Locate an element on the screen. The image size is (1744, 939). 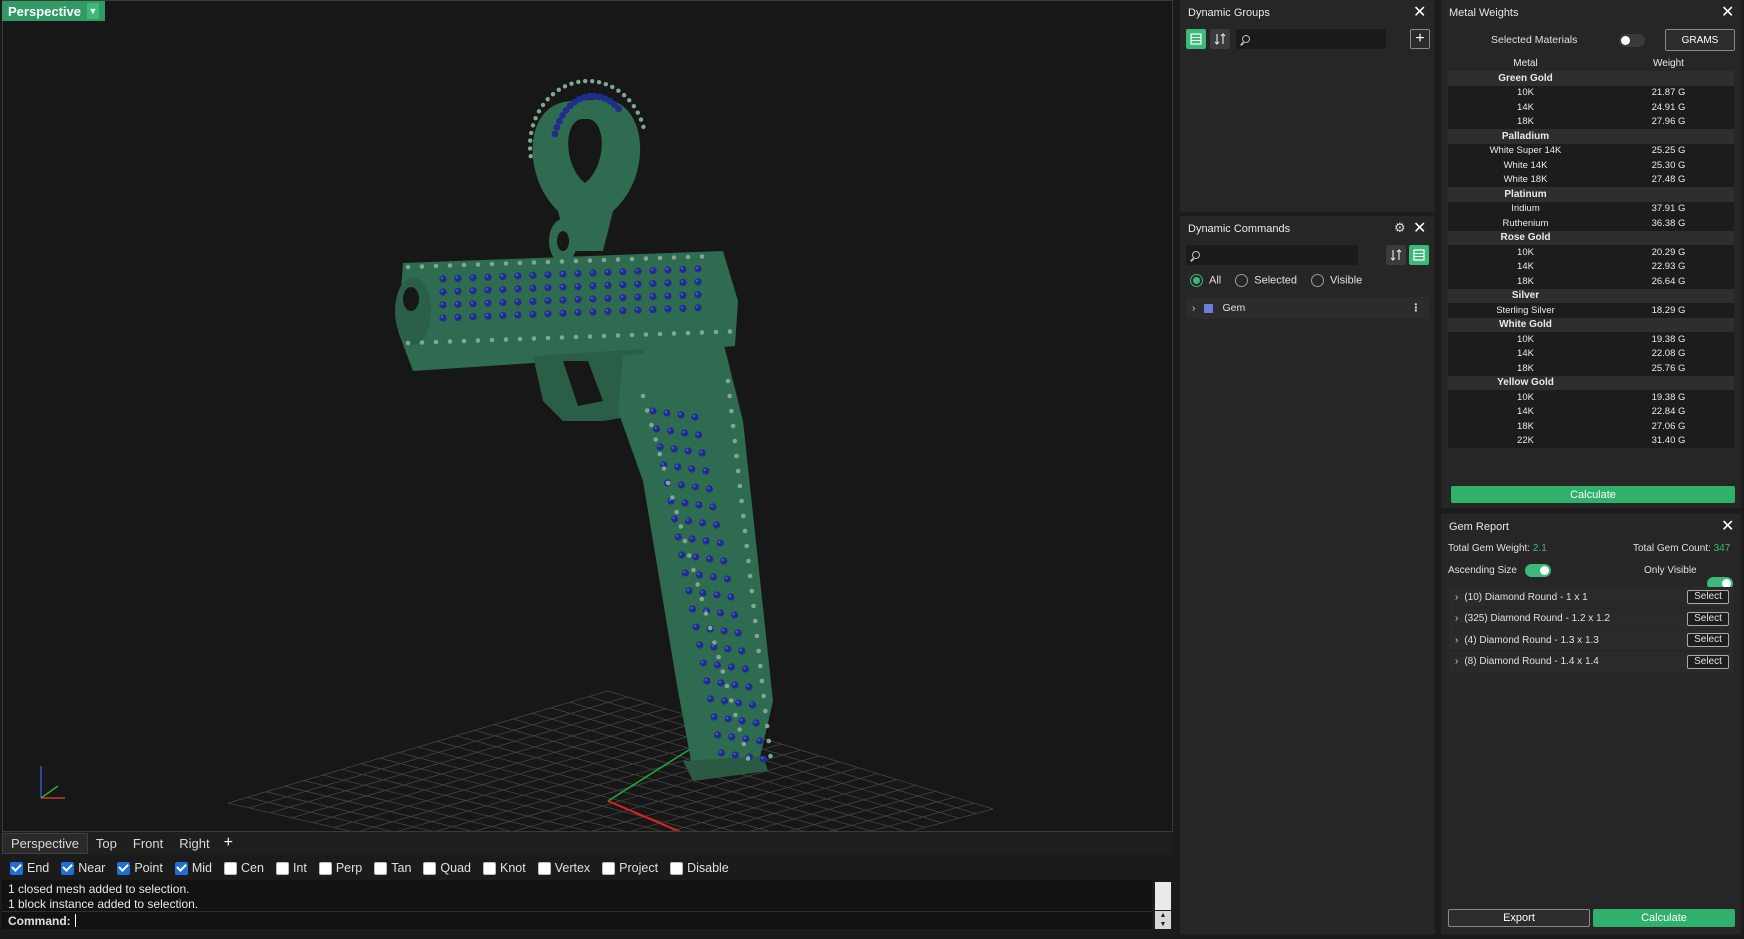
gem-list-item: › (8) Diamond Round - 1.4 x 1.4 Select is located at coordinates (1591, 661).